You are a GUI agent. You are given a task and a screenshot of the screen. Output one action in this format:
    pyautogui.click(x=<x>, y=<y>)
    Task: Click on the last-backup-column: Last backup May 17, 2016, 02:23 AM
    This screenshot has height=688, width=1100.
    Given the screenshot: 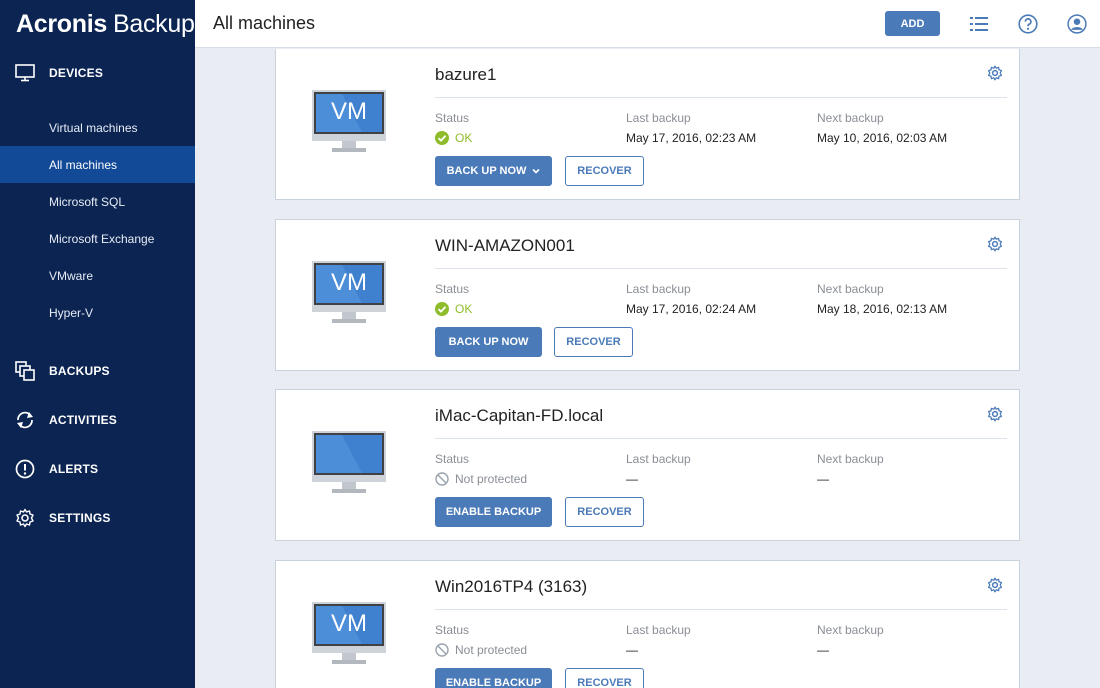 What is the action you would take?
    pyautogui.click(x=691, y=128)
    